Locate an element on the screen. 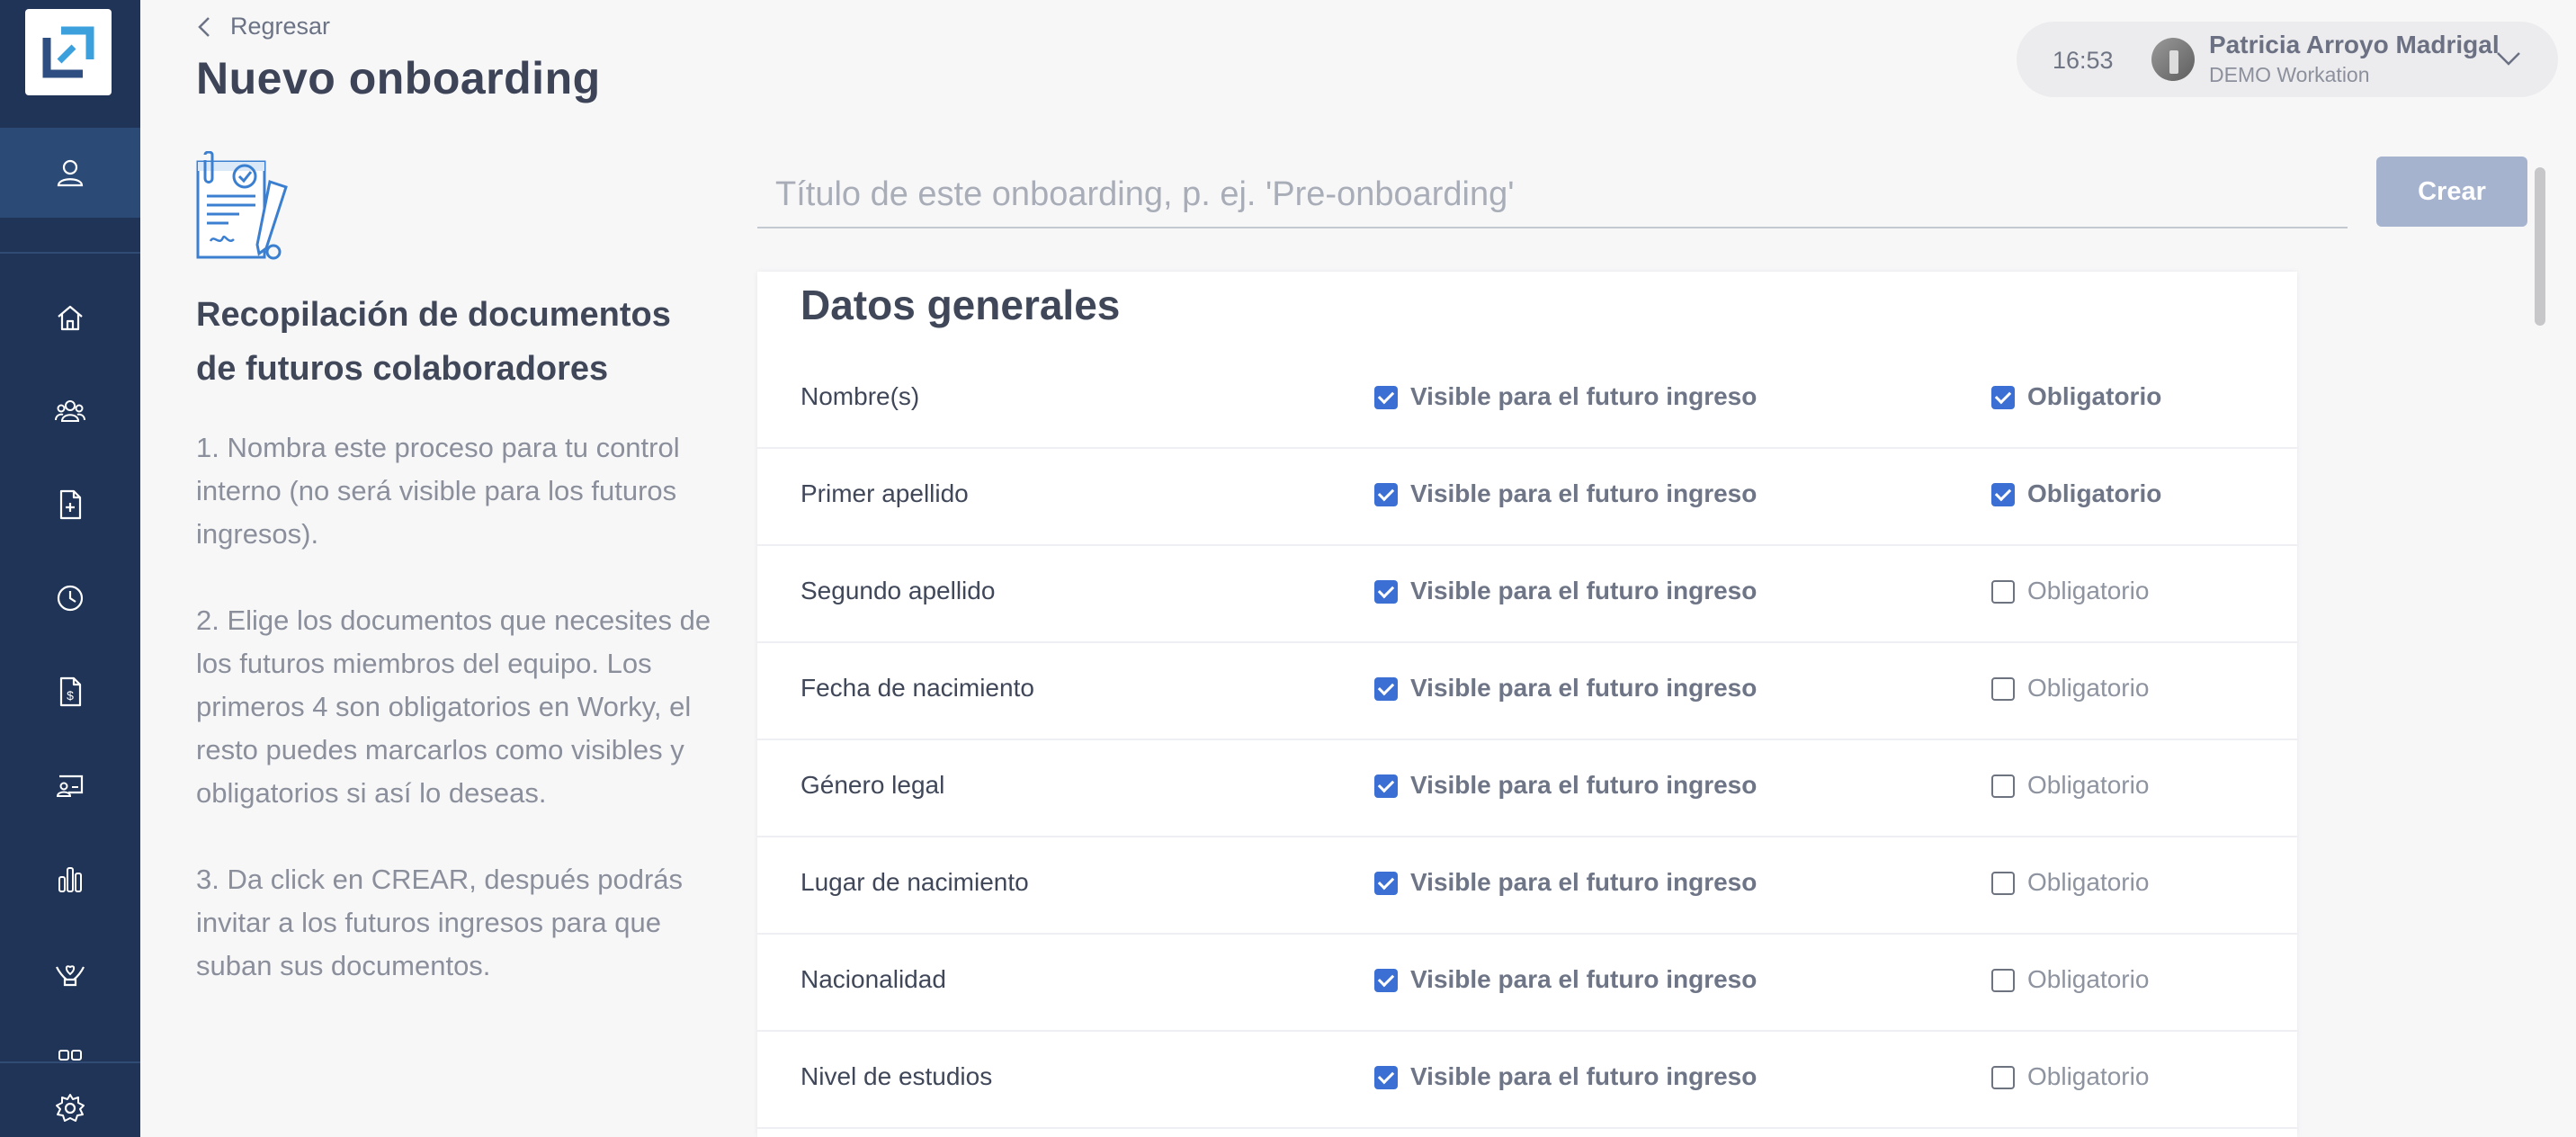 Image resolution: width=2576 pixels, height=1137 pixels. document-add-icon is located at coordinates (70, 504).